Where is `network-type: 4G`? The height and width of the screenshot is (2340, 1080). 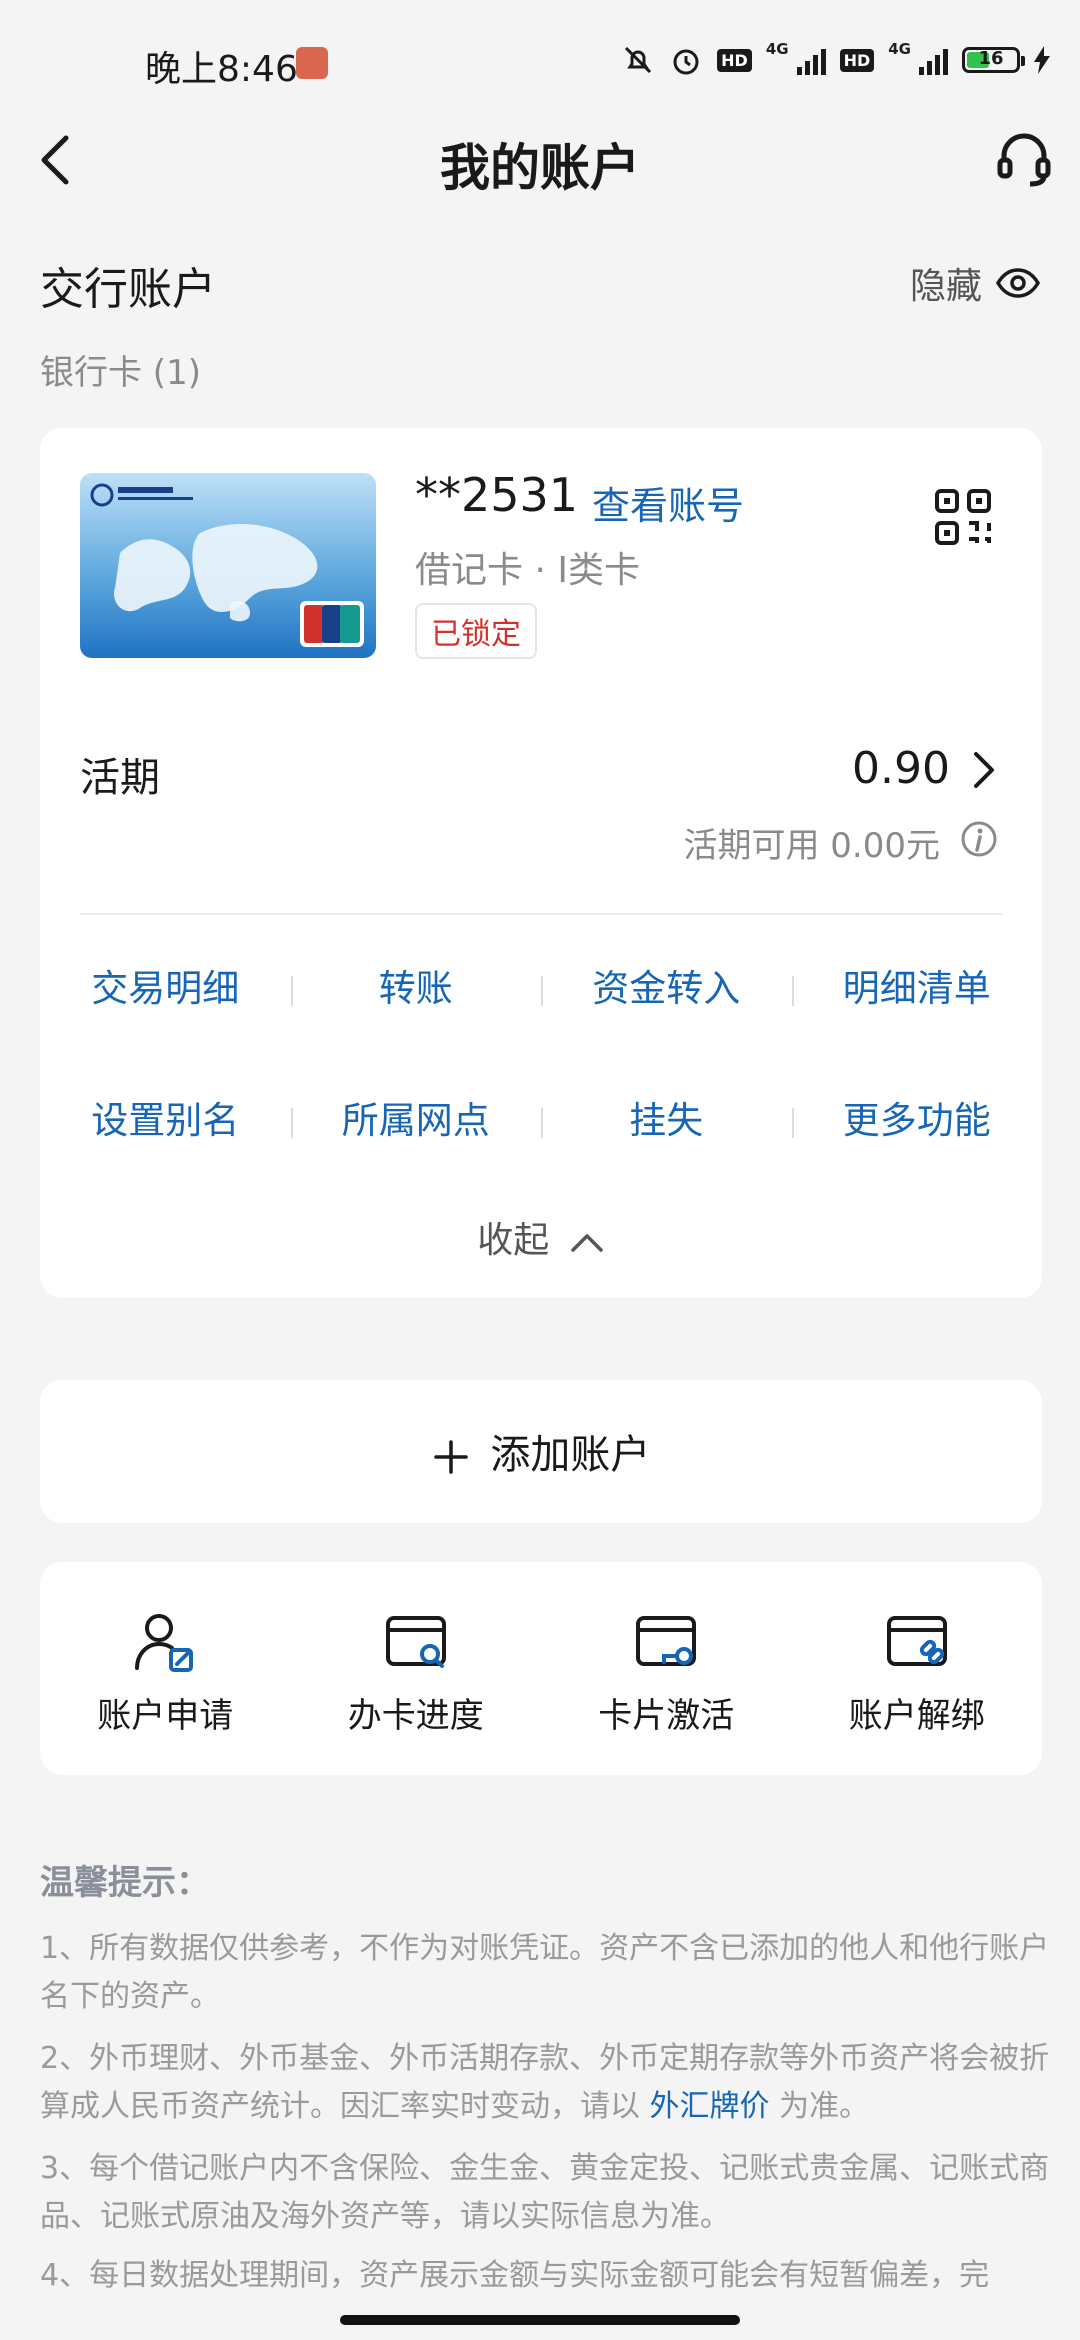
network-type: 4G is located at coordinates (777, 49).